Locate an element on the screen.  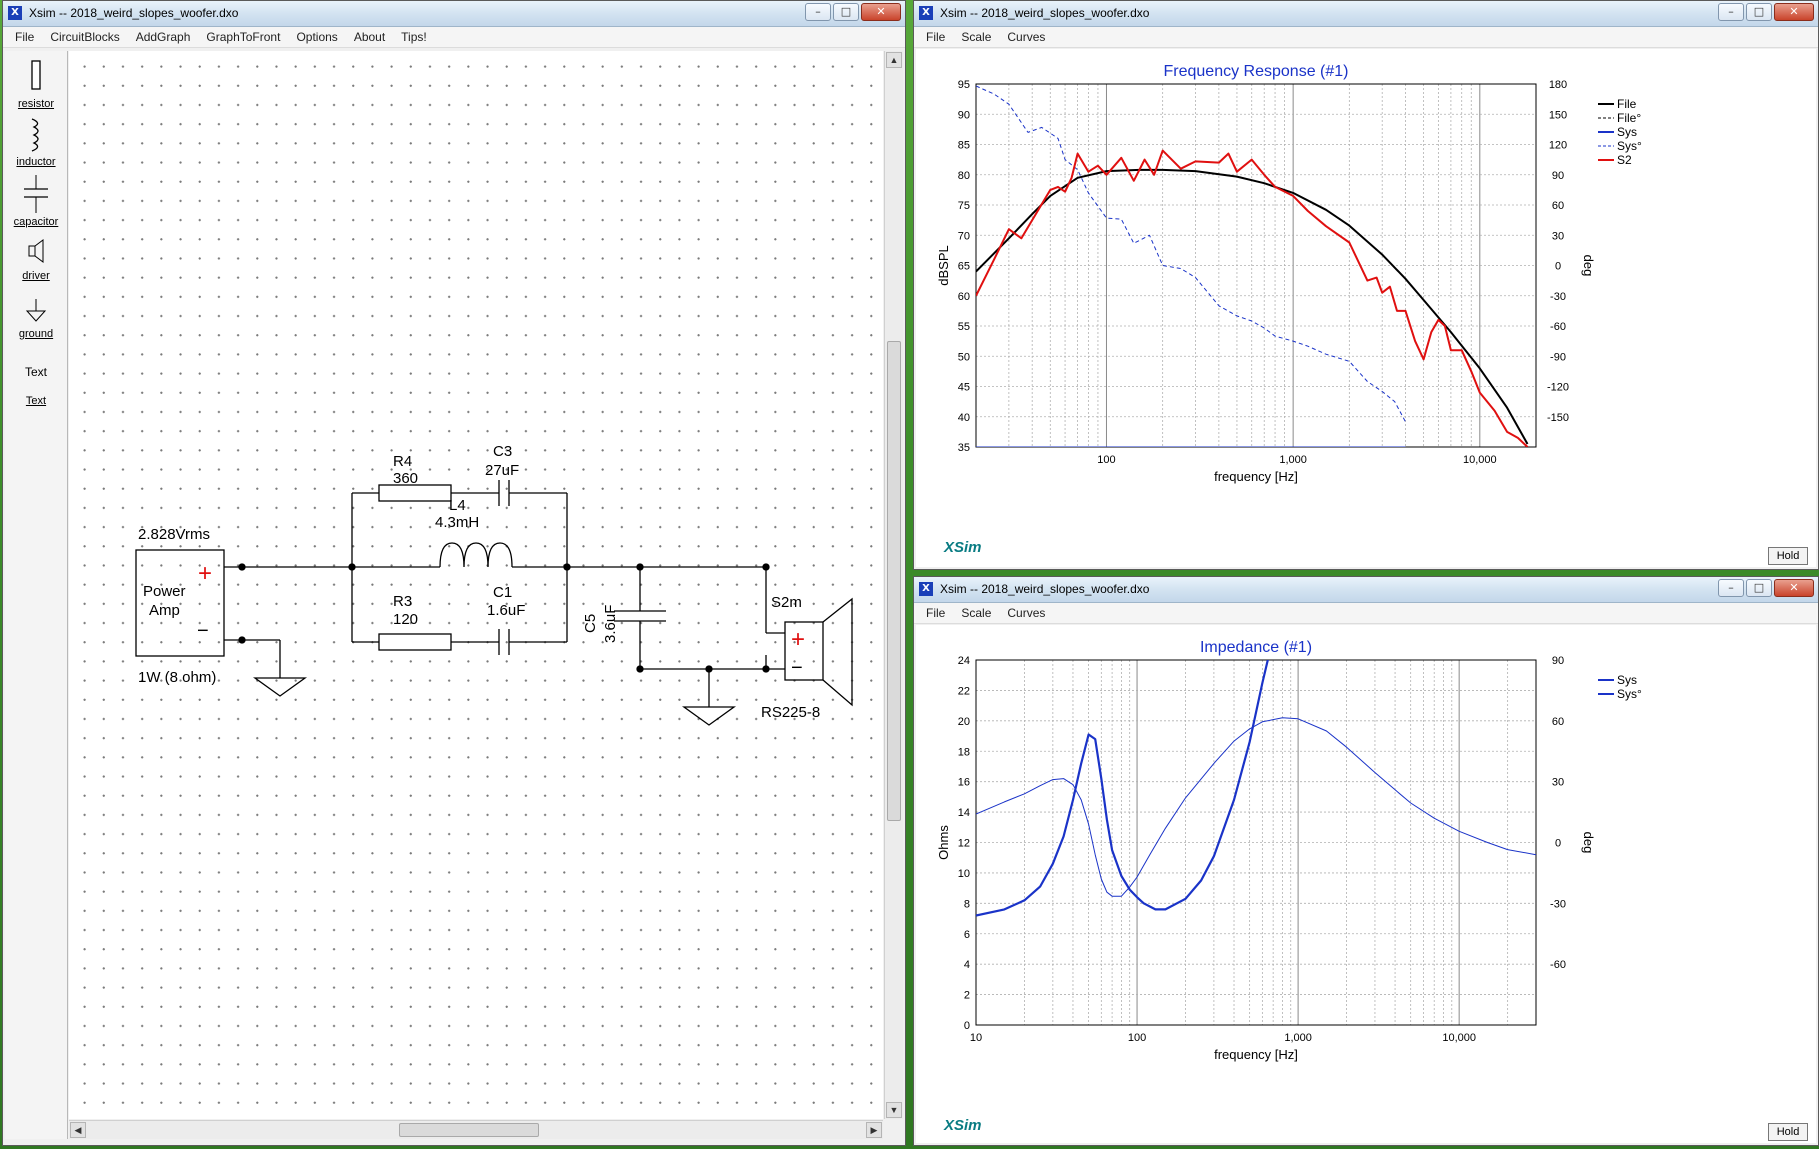
inductor-l4 is located at coordinates (476, 555).